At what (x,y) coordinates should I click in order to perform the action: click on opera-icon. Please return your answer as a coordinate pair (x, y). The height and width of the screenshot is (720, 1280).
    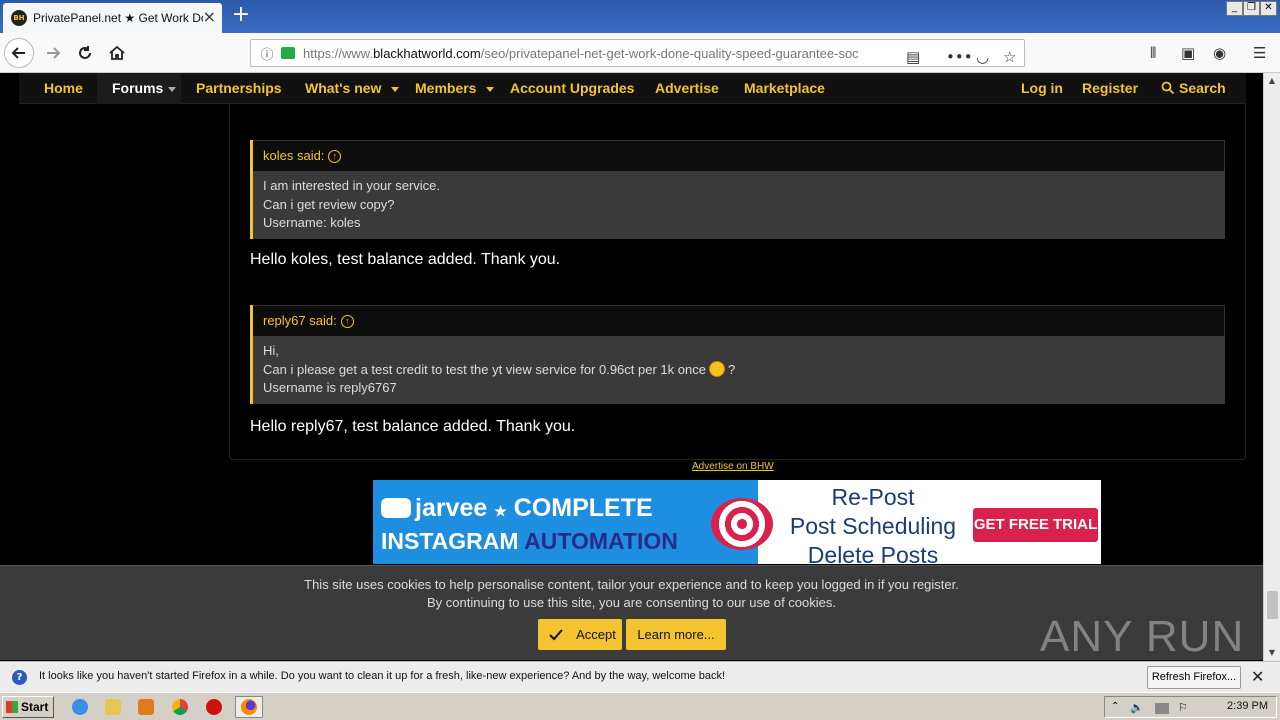
    Looking at the image, I should click on (214, 707).